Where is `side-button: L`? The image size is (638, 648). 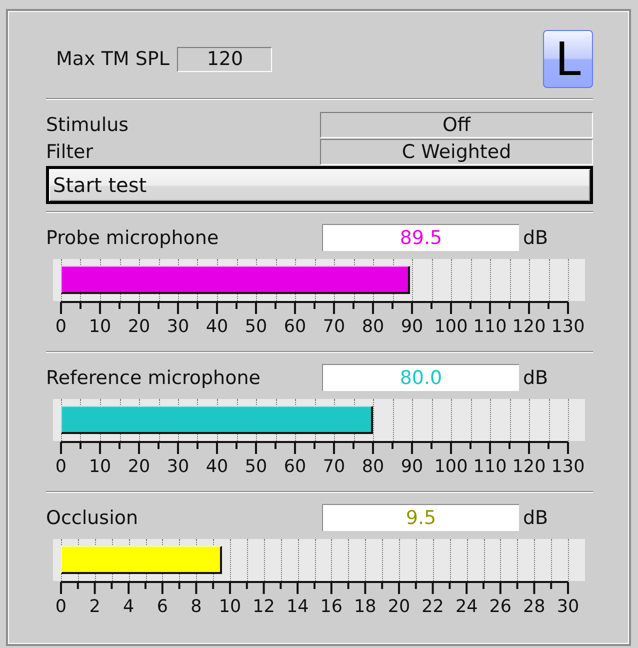 side-button: L is located at coordinates (568, 59).